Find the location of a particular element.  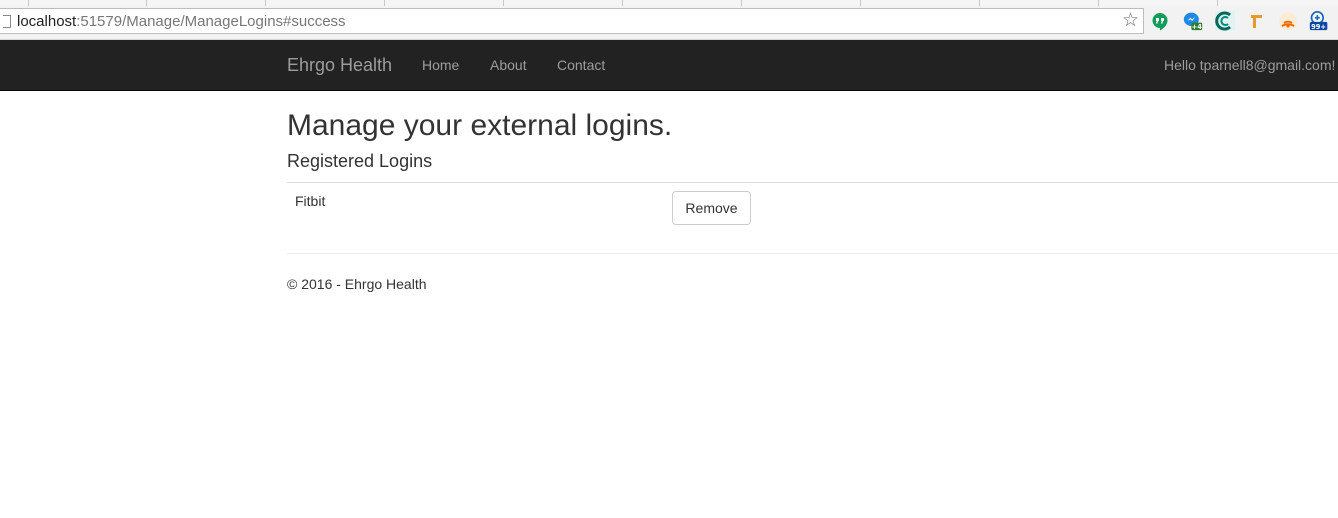

notifications-badge: 99+ is located at coordinates (1318, 27).